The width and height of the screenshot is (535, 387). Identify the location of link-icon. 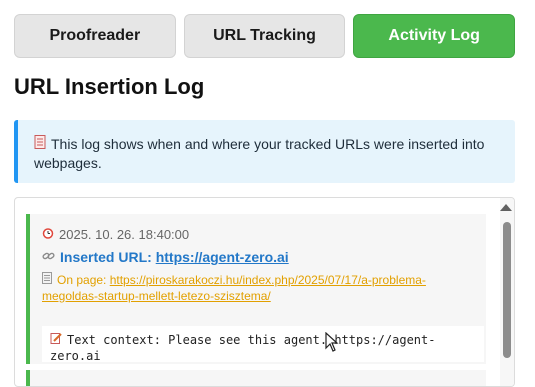
(48, 257).